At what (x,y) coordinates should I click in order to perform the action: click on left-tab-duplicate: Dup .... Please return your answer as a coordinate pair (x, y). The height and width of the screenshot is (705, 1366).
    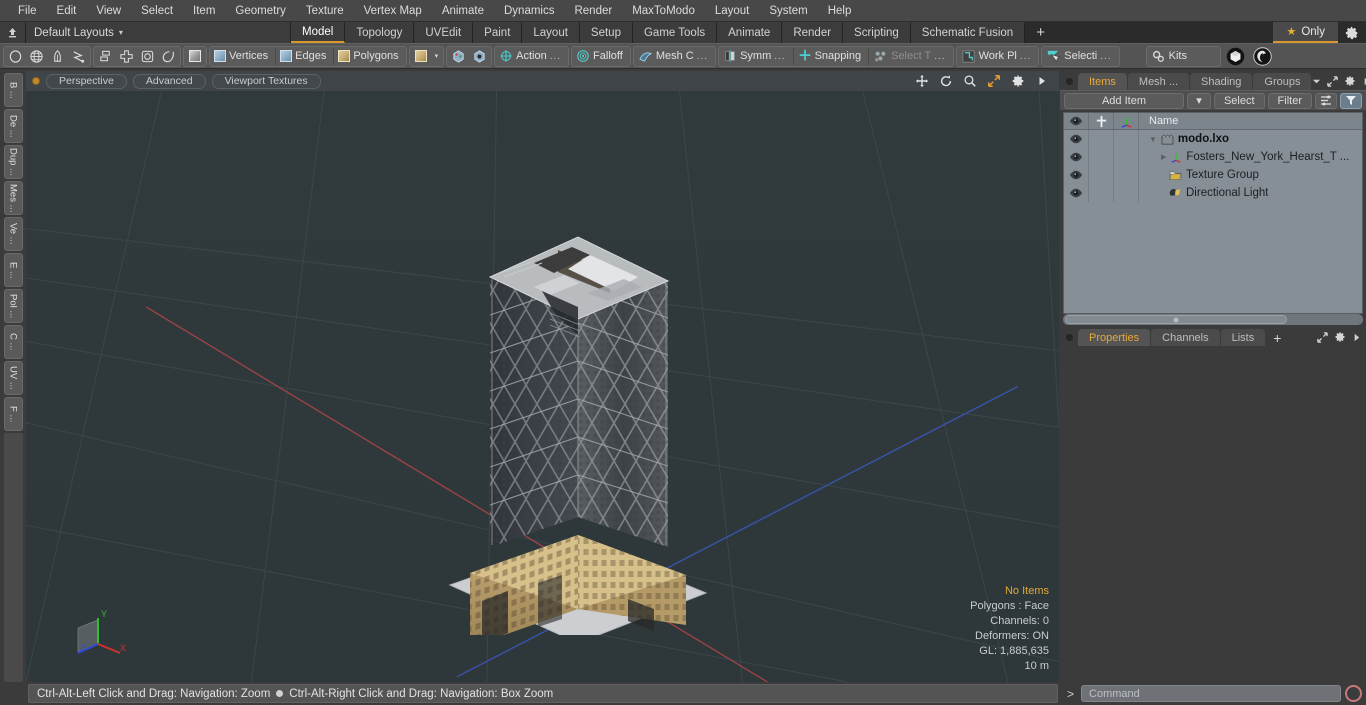
    Looking at the image, I should click on (13, 162).